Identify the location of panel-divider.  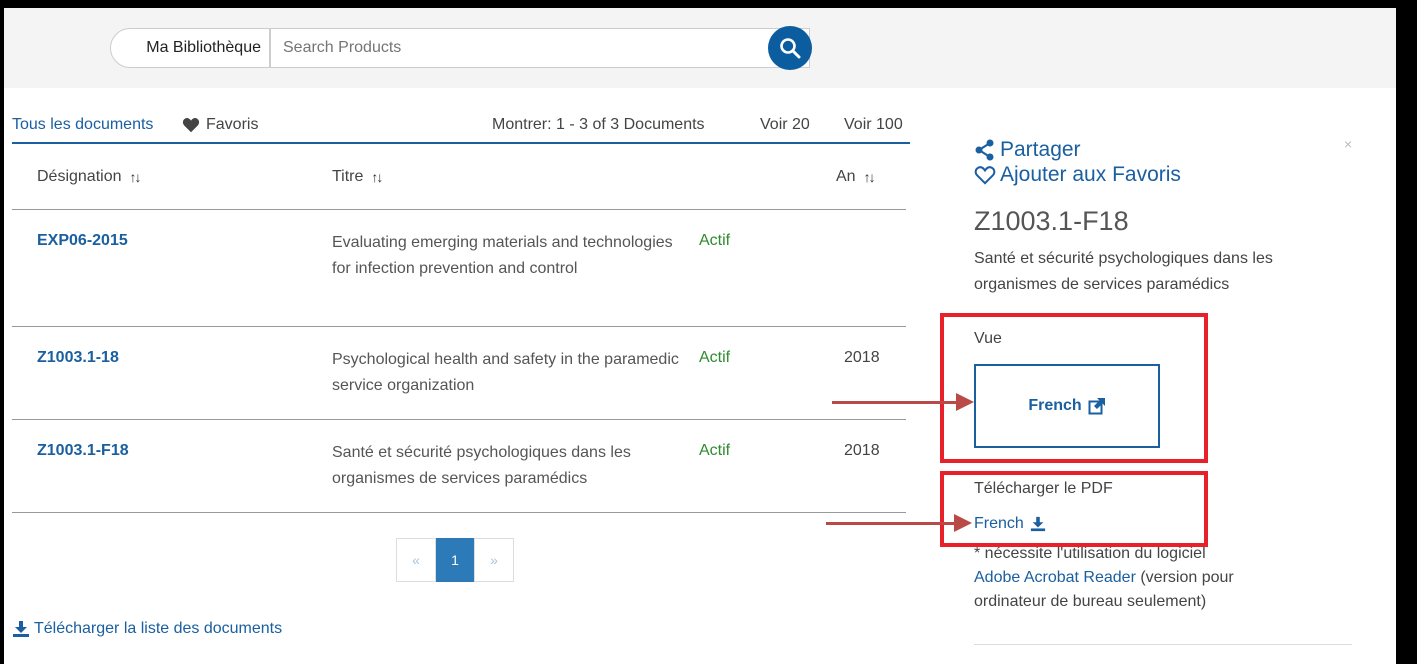
(1163, 644).